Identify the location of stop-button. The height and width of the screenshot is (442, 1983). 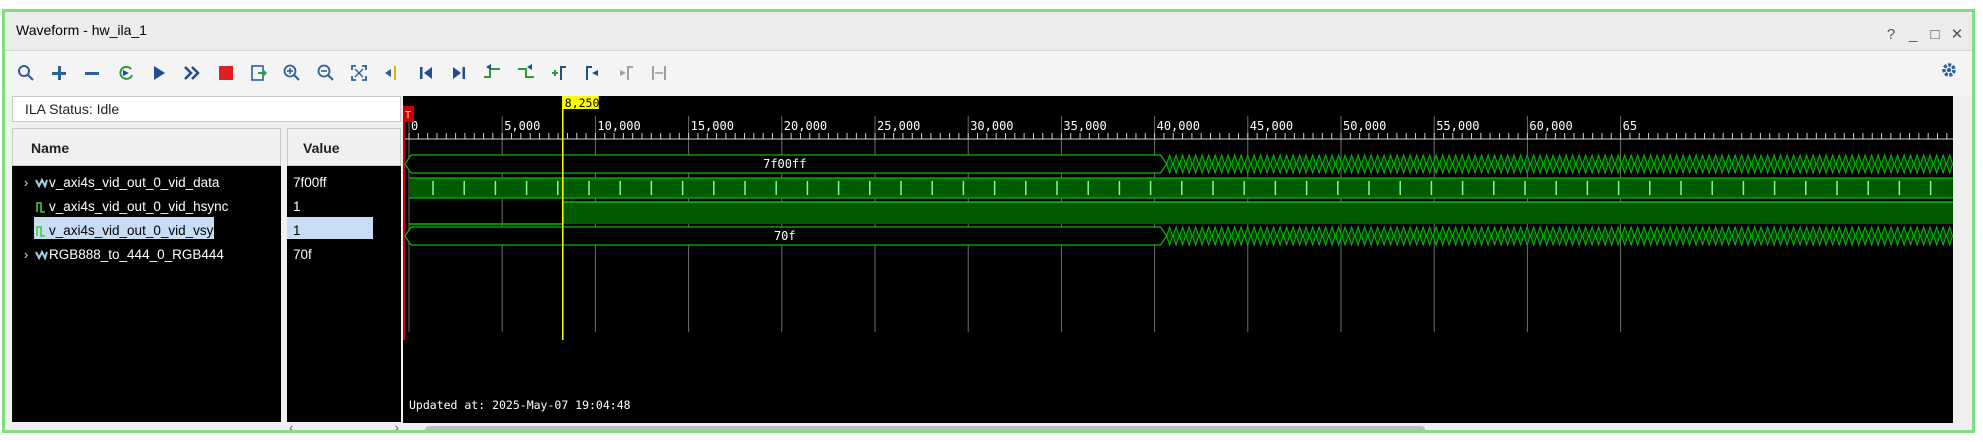
(226, 73).